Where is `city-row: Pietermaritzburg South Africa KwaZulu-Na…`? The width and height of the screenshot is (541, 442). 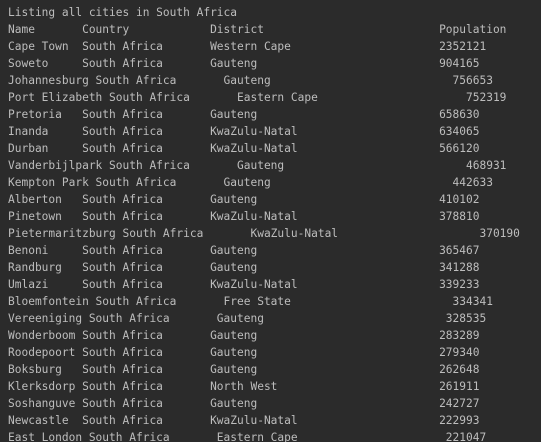 city-row: Pietermaritzburg South Africa KwaZulu-Na… is located at coordinates (264, 233).